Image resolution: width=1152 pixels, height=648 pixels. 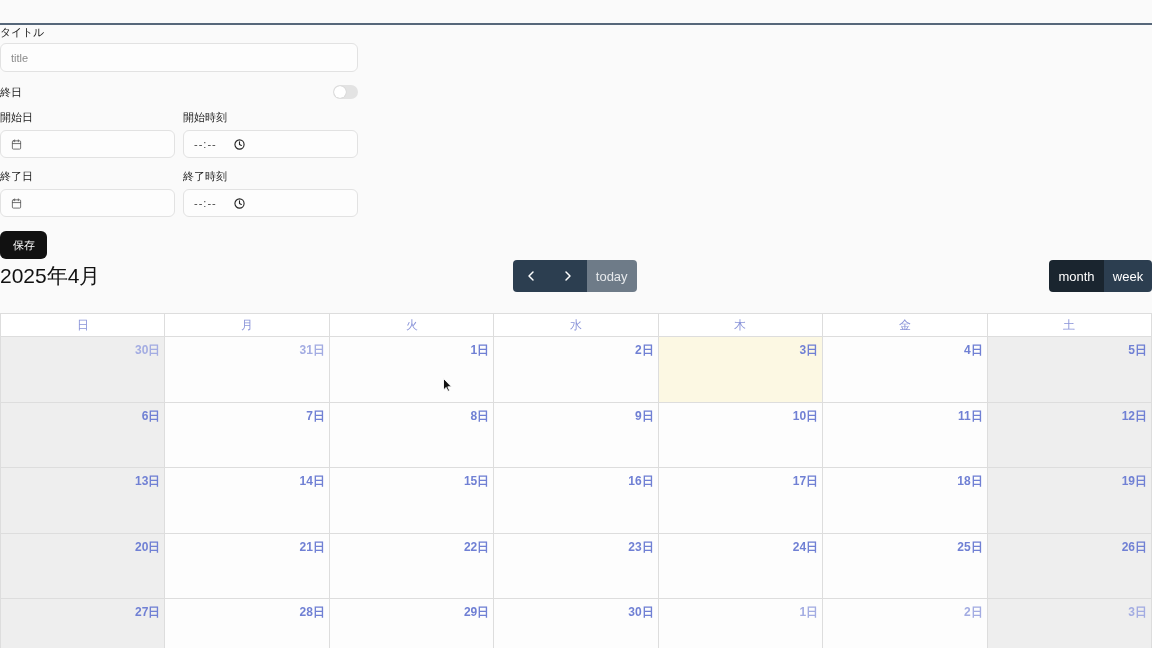 I want to click on day-cell: 15日, so click(x=412, y=501).